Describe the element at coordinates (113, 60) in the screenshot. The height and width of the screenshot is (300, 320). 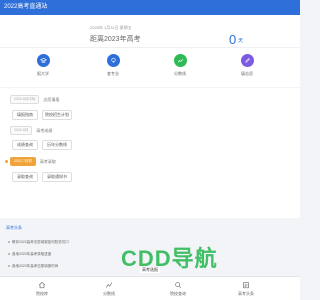
I see `bulb-icon` at that location.